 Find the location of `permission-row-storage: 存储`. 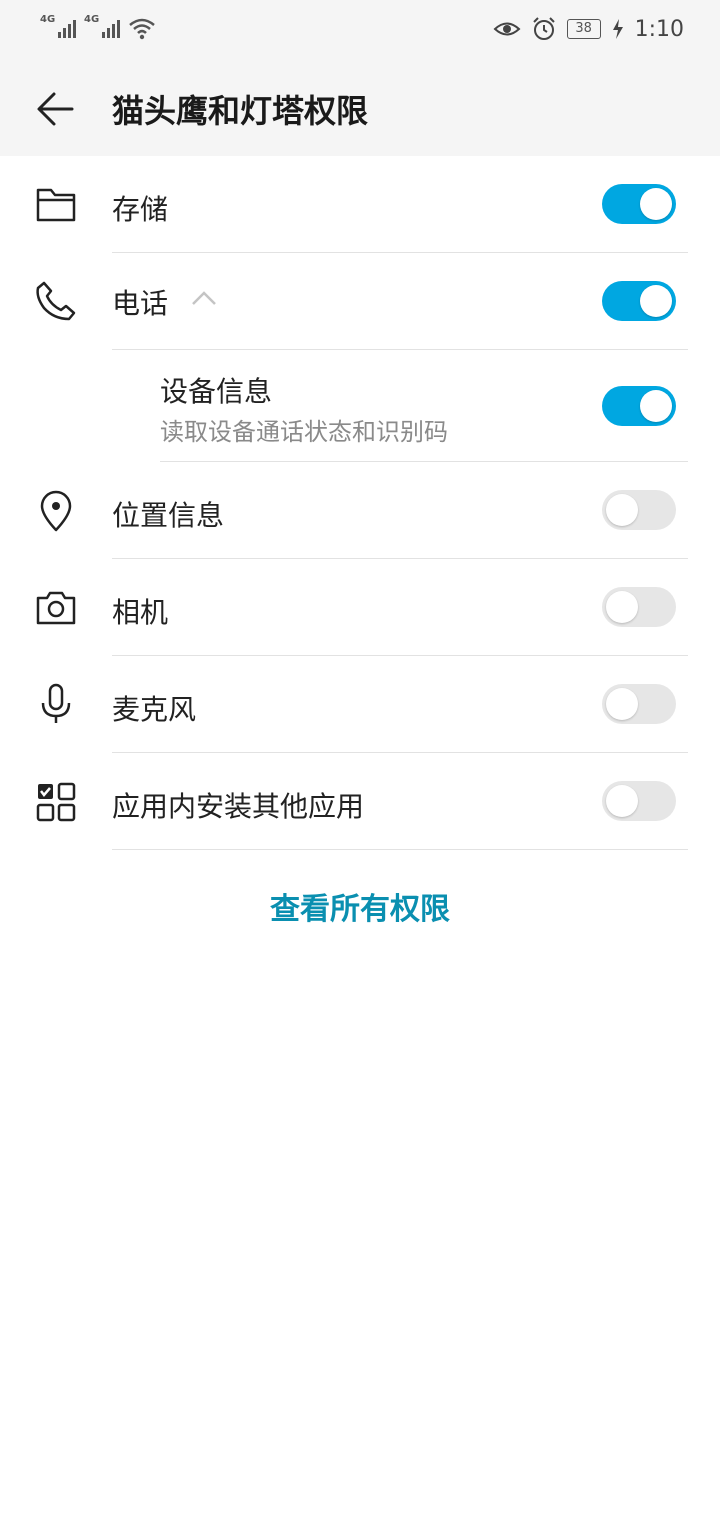

permission-row-storage: 存储 is located at coordinates (360, 204).